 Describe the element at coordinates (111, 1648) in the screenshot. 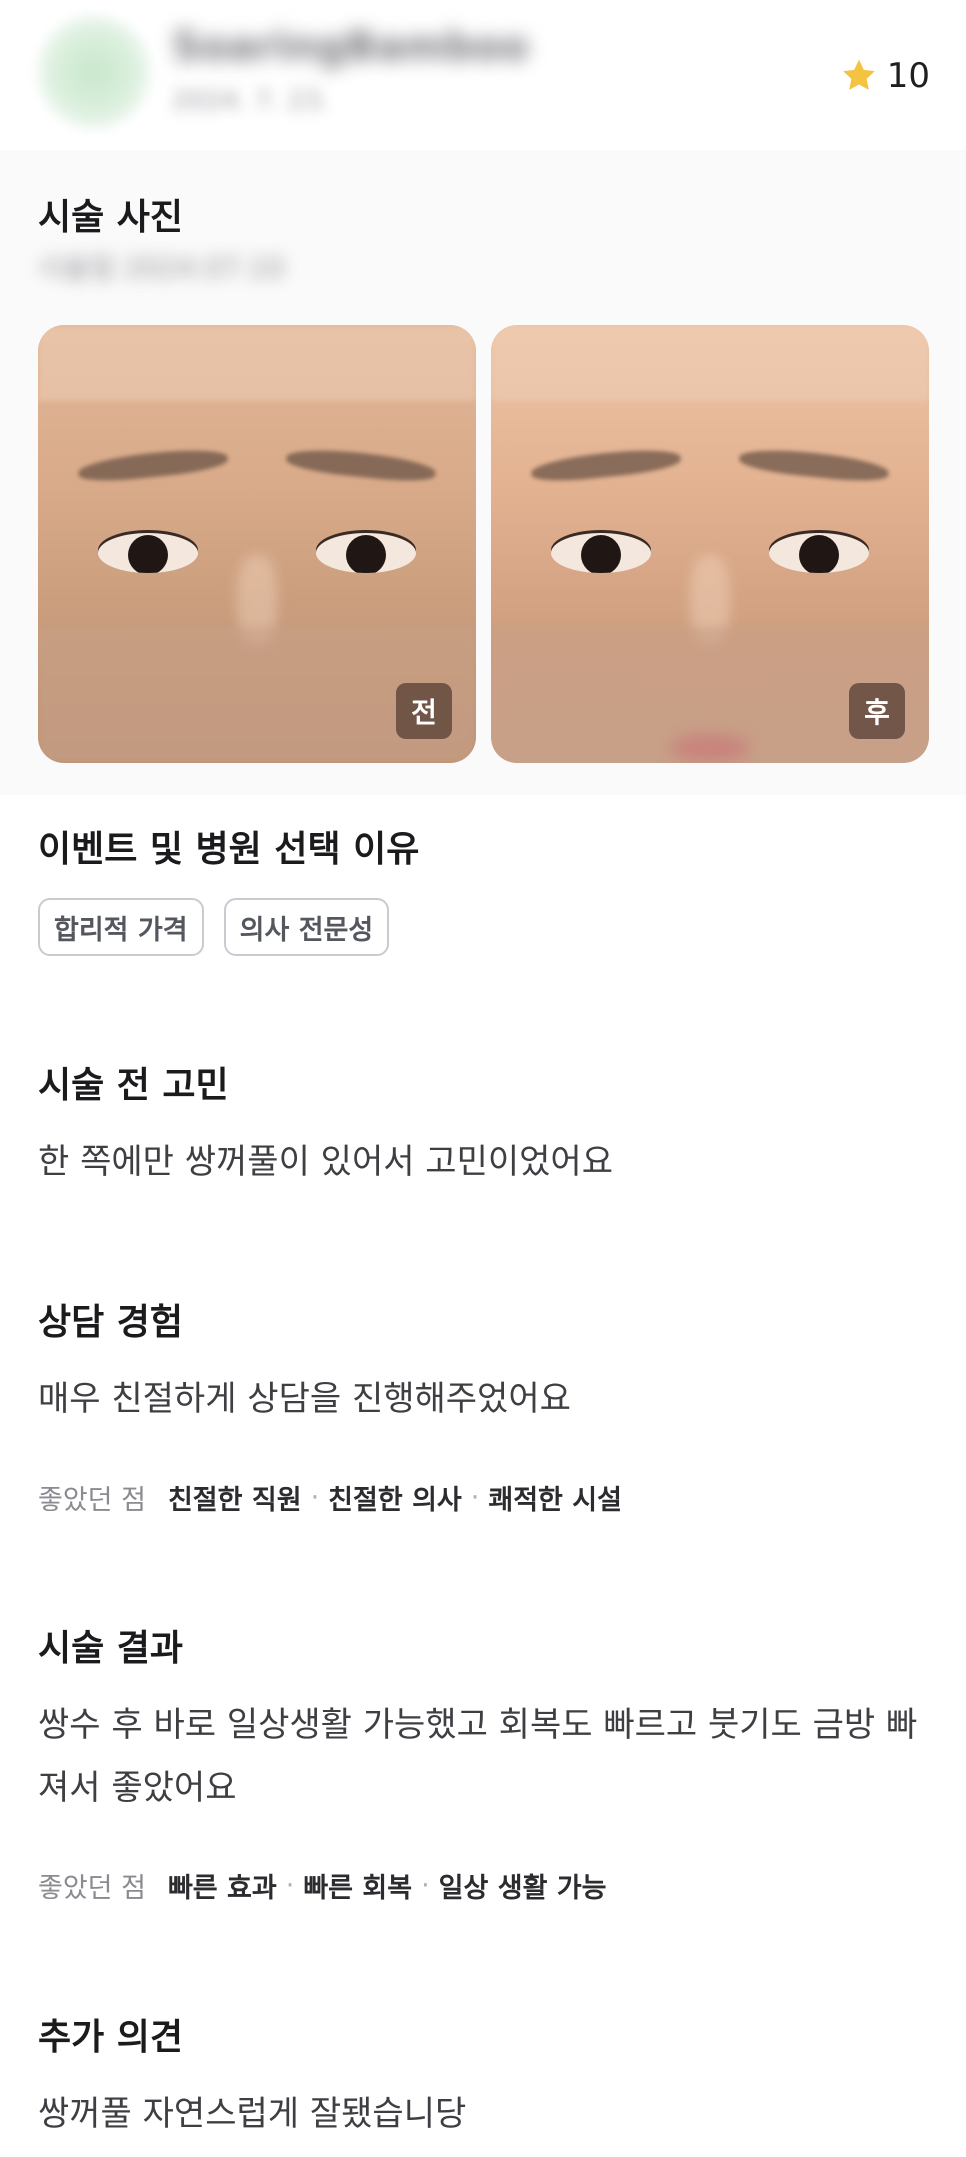

I see `section-title-result: 시술 결과` at that location.